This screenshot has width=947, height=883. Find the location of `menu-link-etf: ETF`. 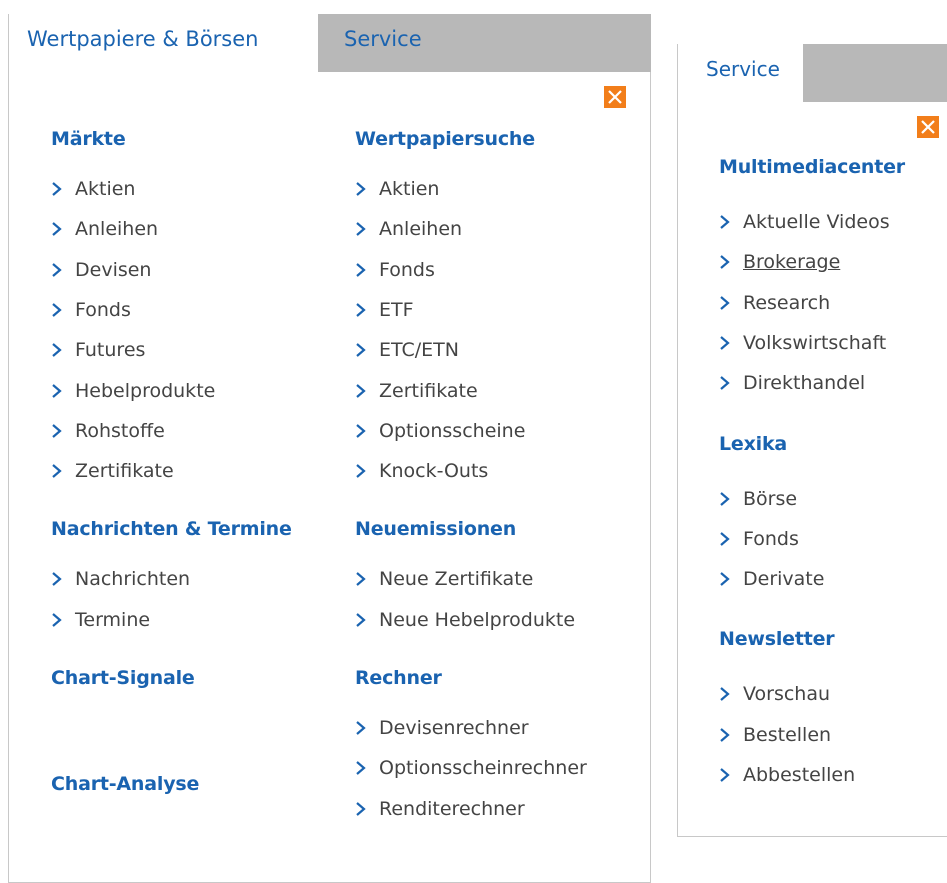

menu-link-etf: ETF is located at coordinates (384, 310).